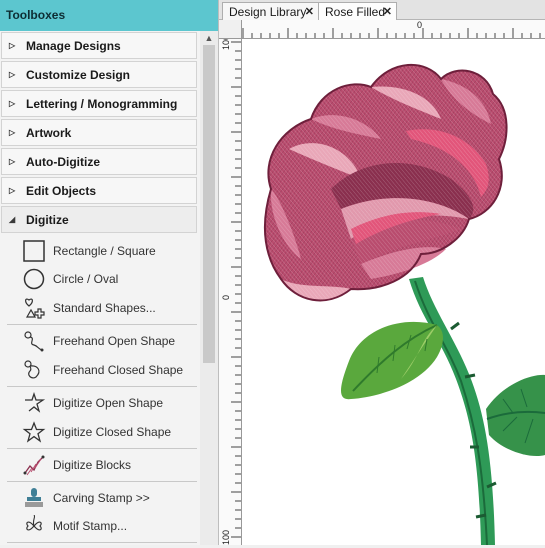 Image resolution: width=545 pixels, height=548 pixels. I want to click on tool-digitize-closed: Digitize Closed Shape, so click(99, 432).